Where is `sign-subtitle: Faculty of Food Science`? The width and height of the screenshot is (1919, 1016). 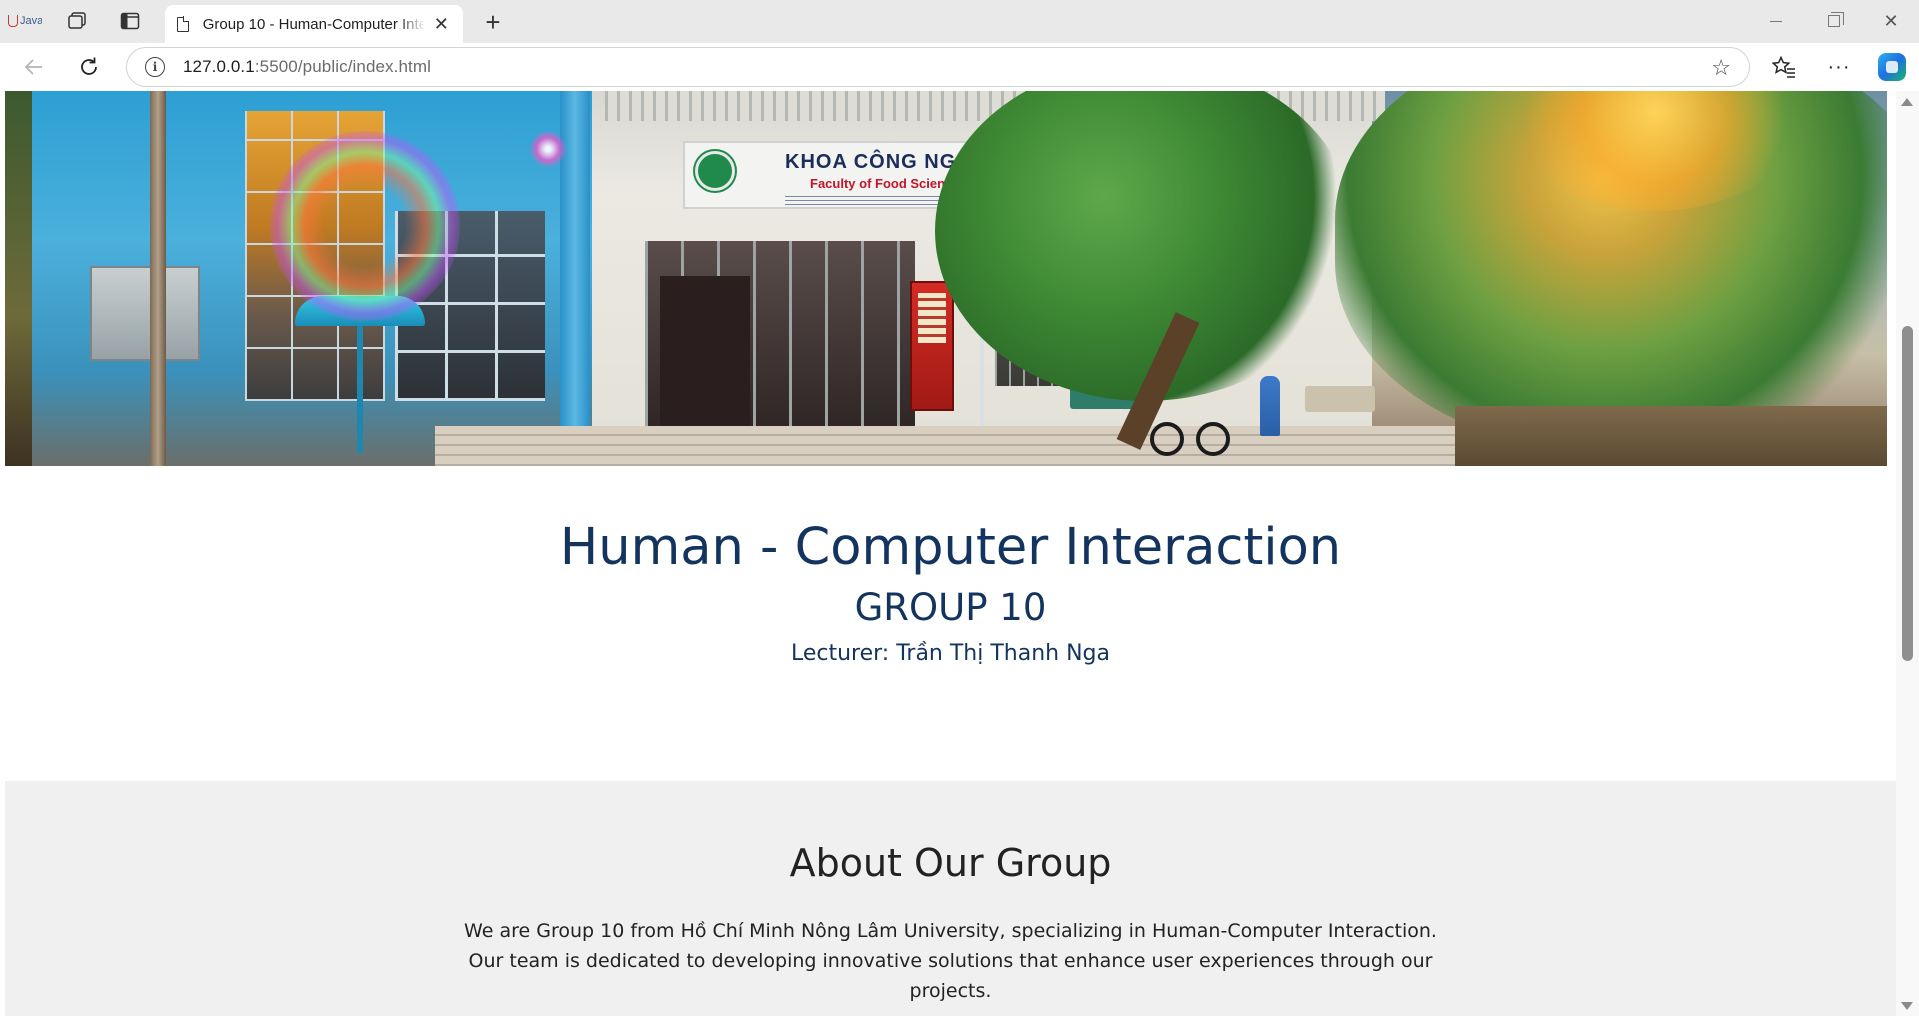
sign-subtitle: Faculty of Food Science is located at coordinates (885, 183).